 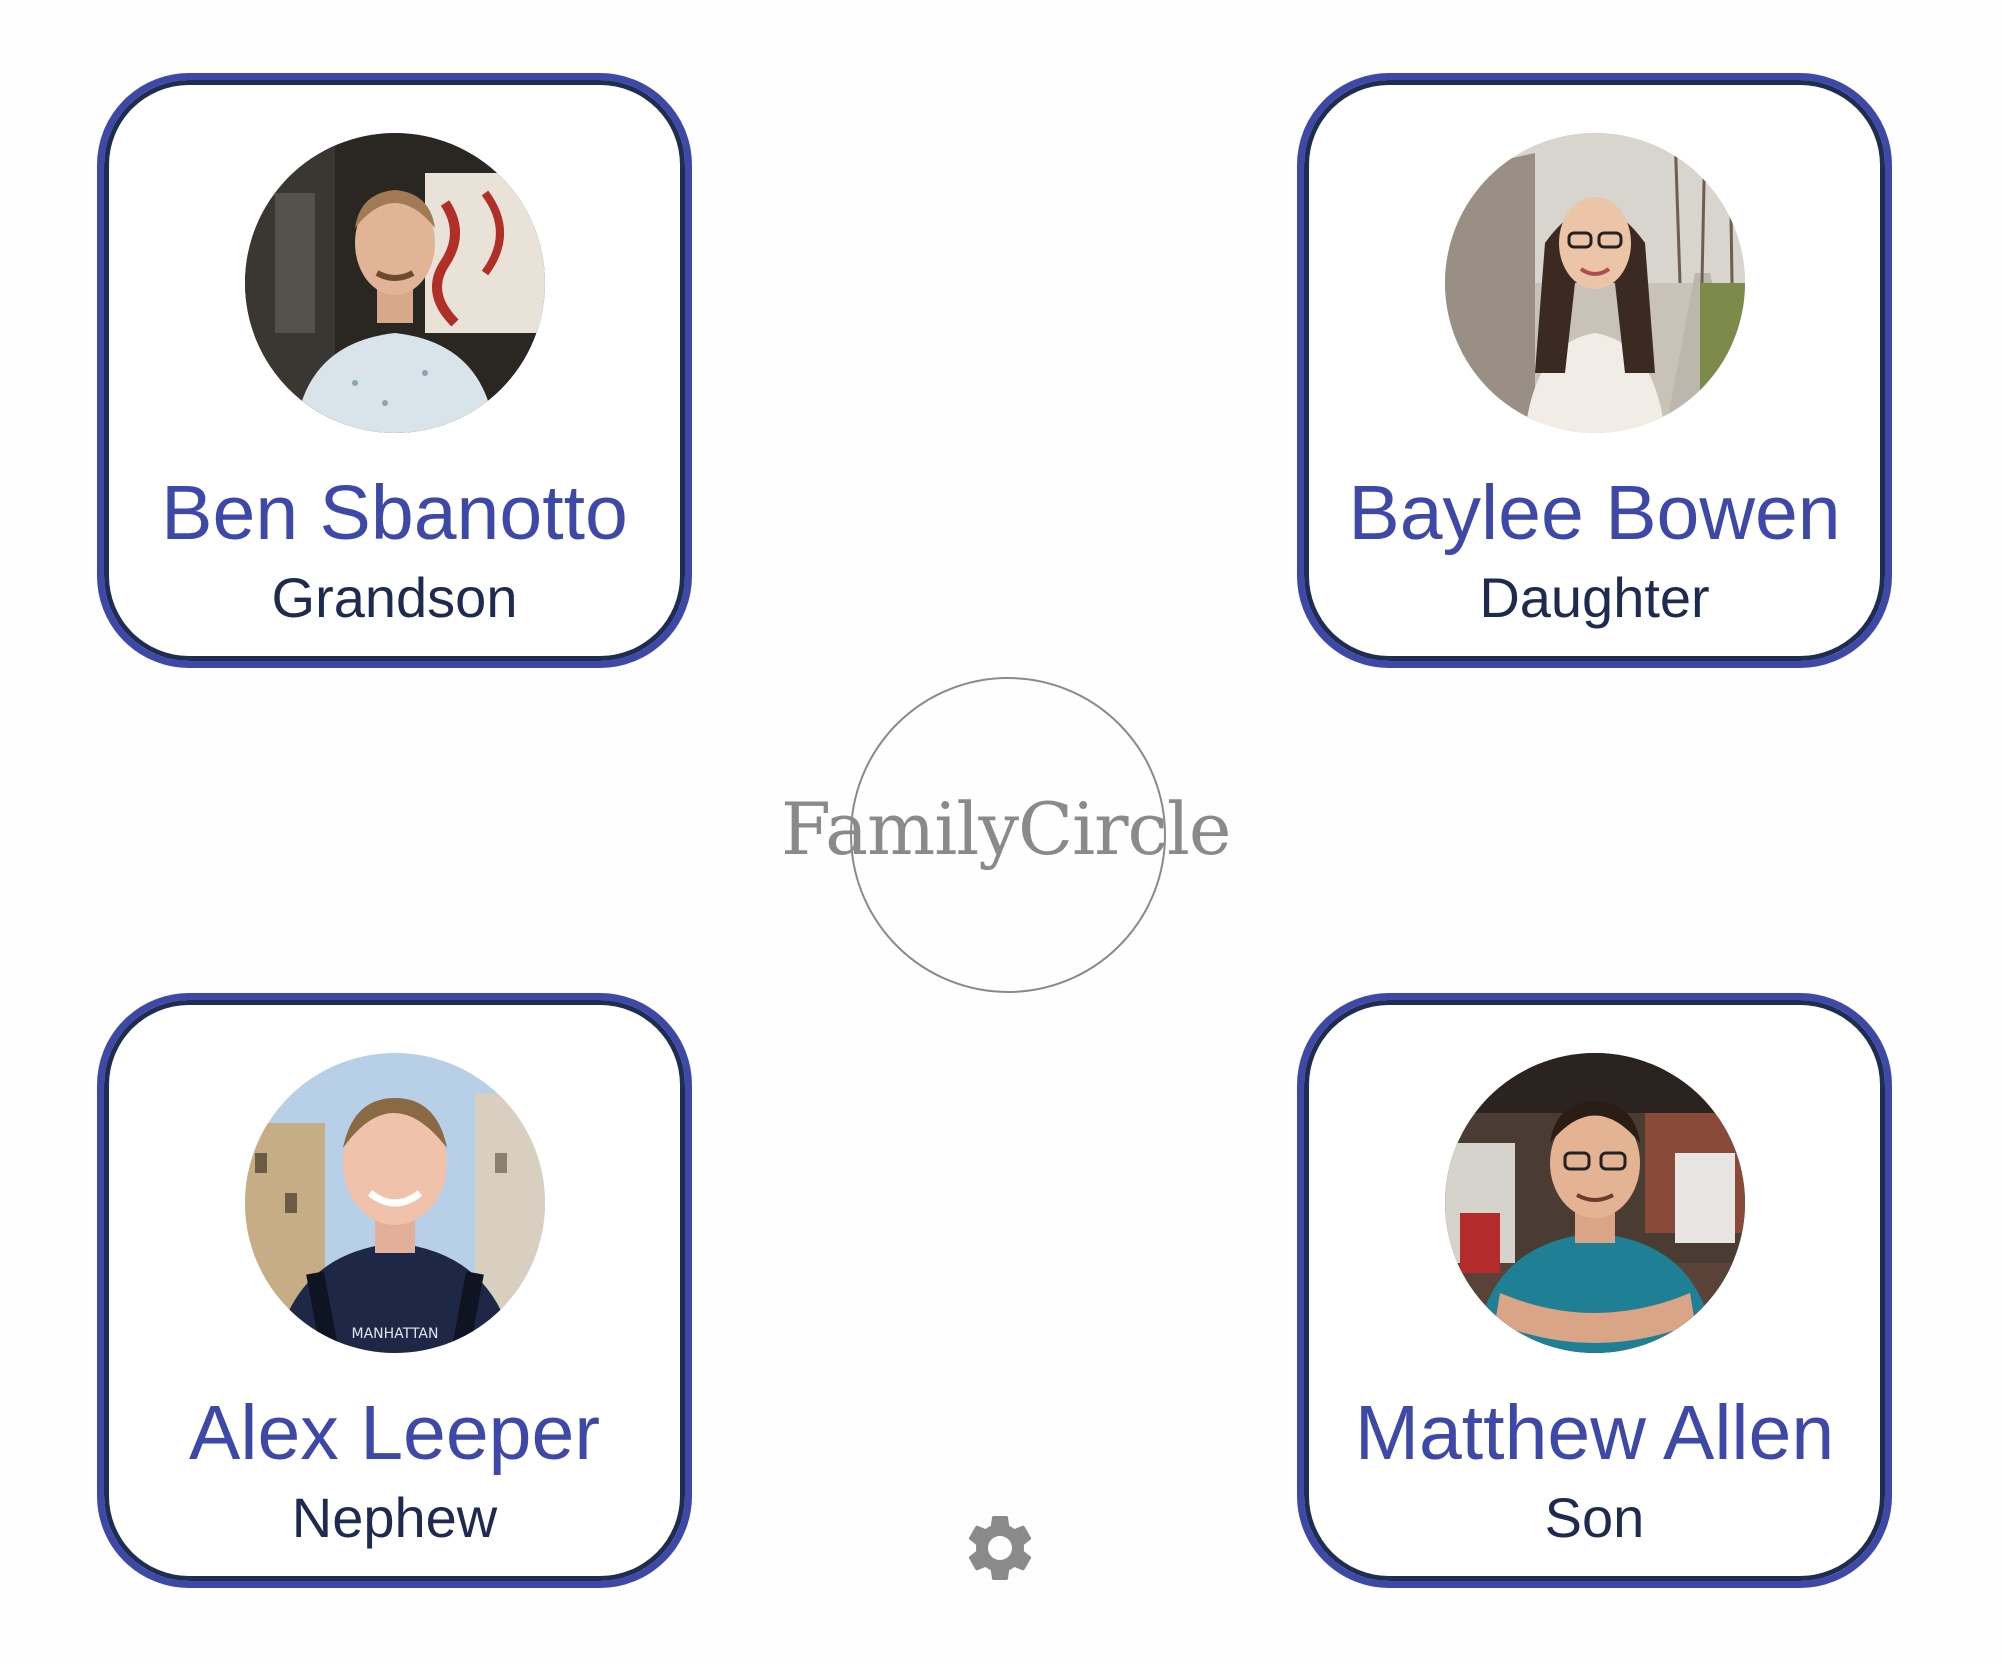 I want to click on settings-button, so click(x=1000, y=1548).